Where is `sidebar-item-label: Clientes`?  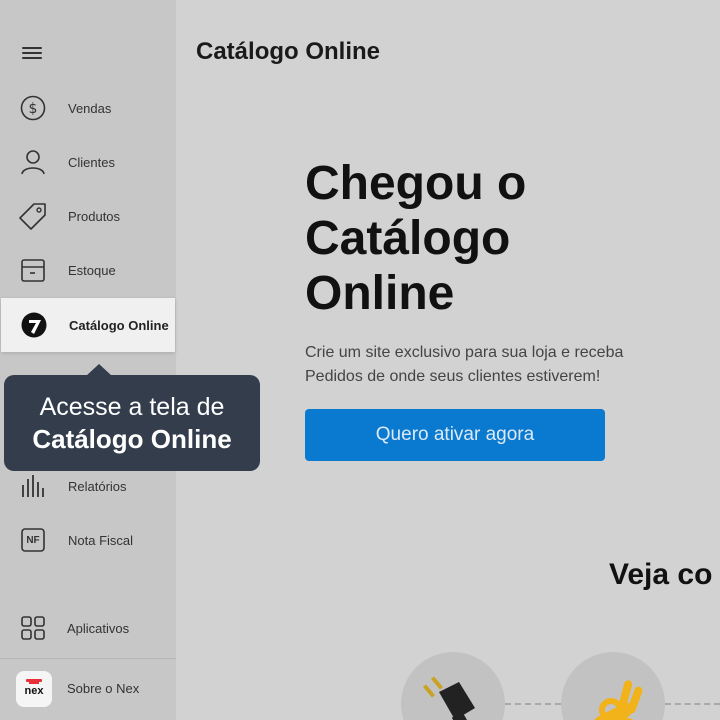
sidebar-item-label: Clientes is located at coordinates (91, 162).